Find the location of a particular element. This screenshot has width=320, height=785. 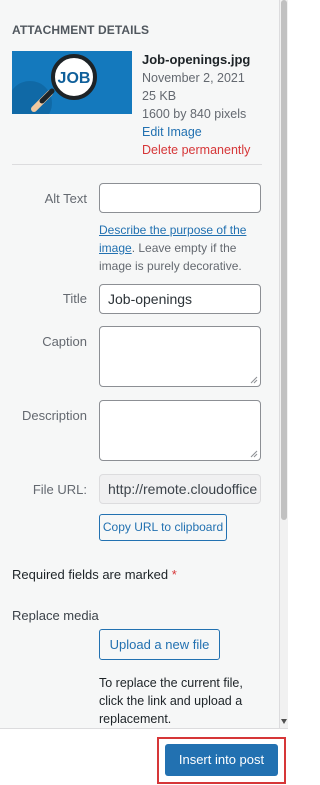

attachment-size: 25 KB is located at coordinates (159, 96).